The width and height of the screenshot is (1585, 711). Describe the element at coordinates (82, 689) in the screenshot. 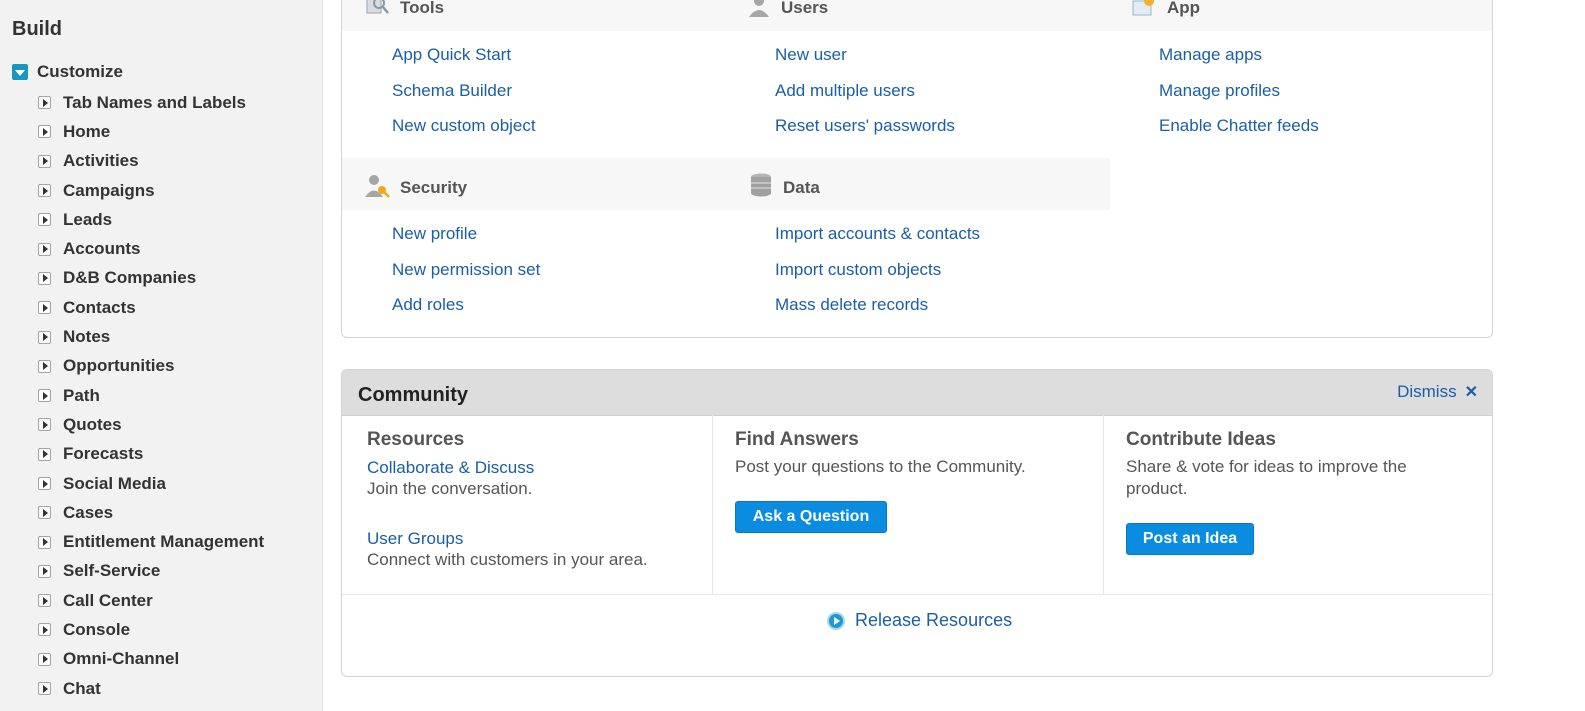

I see `sidebar-item-label: Chat` at that location.